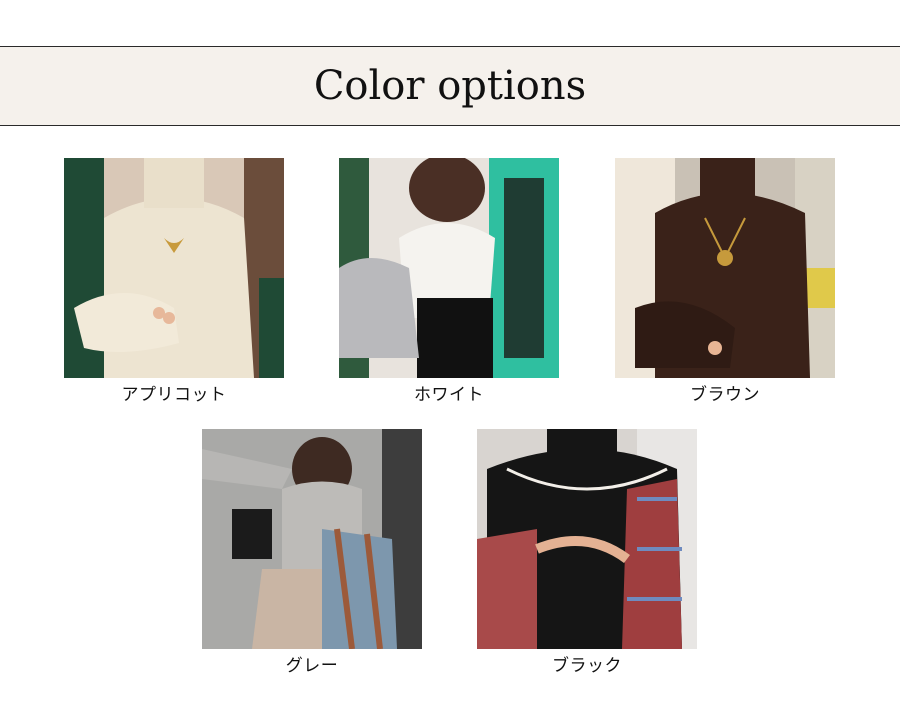 The width and height of the screenshot is (900, 720). Describe the element at coordinates (449, 268) in the screenshot. I see `white-product-photo` at that location.